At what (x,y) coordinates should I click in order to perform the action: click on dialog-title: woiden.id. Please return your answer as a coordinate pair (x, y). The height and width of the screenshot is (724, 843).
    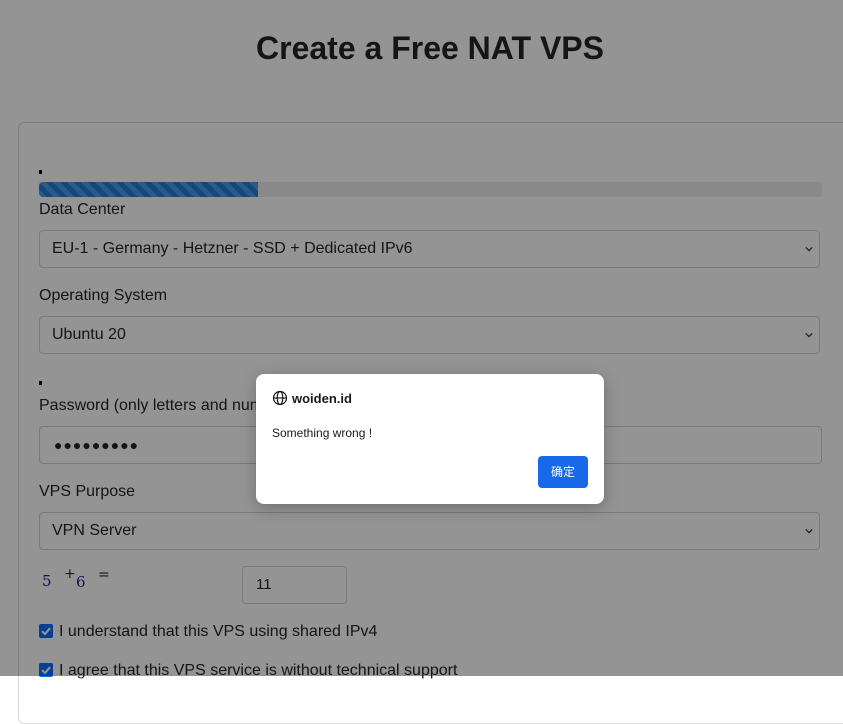
    Looking at the image, I should click on (312, 398).